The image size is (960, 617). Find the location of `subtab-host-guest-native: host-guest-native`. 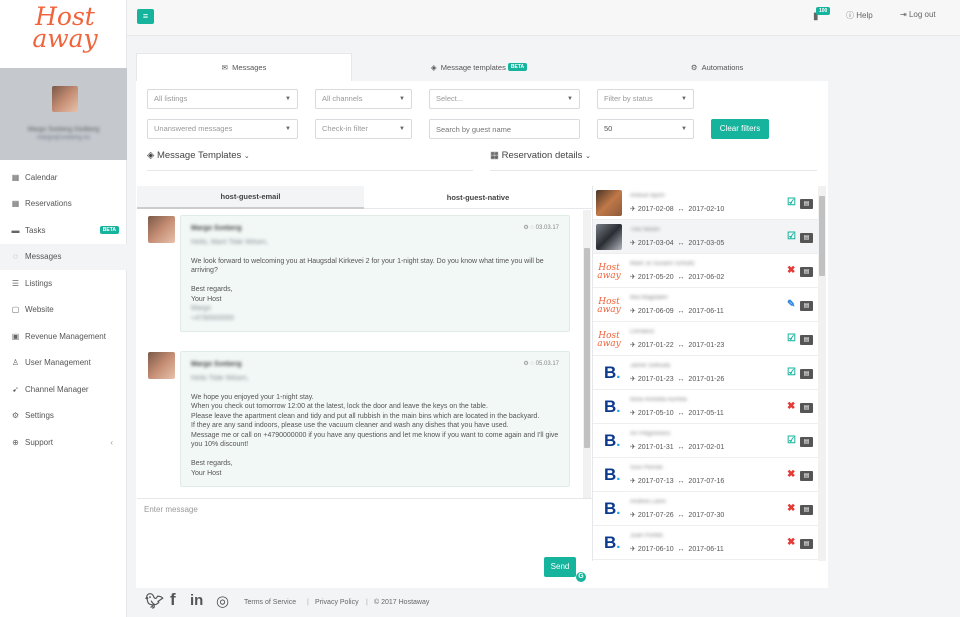

subtab-host-guest-native: host-guest-native is located at coordinates (478, 197).